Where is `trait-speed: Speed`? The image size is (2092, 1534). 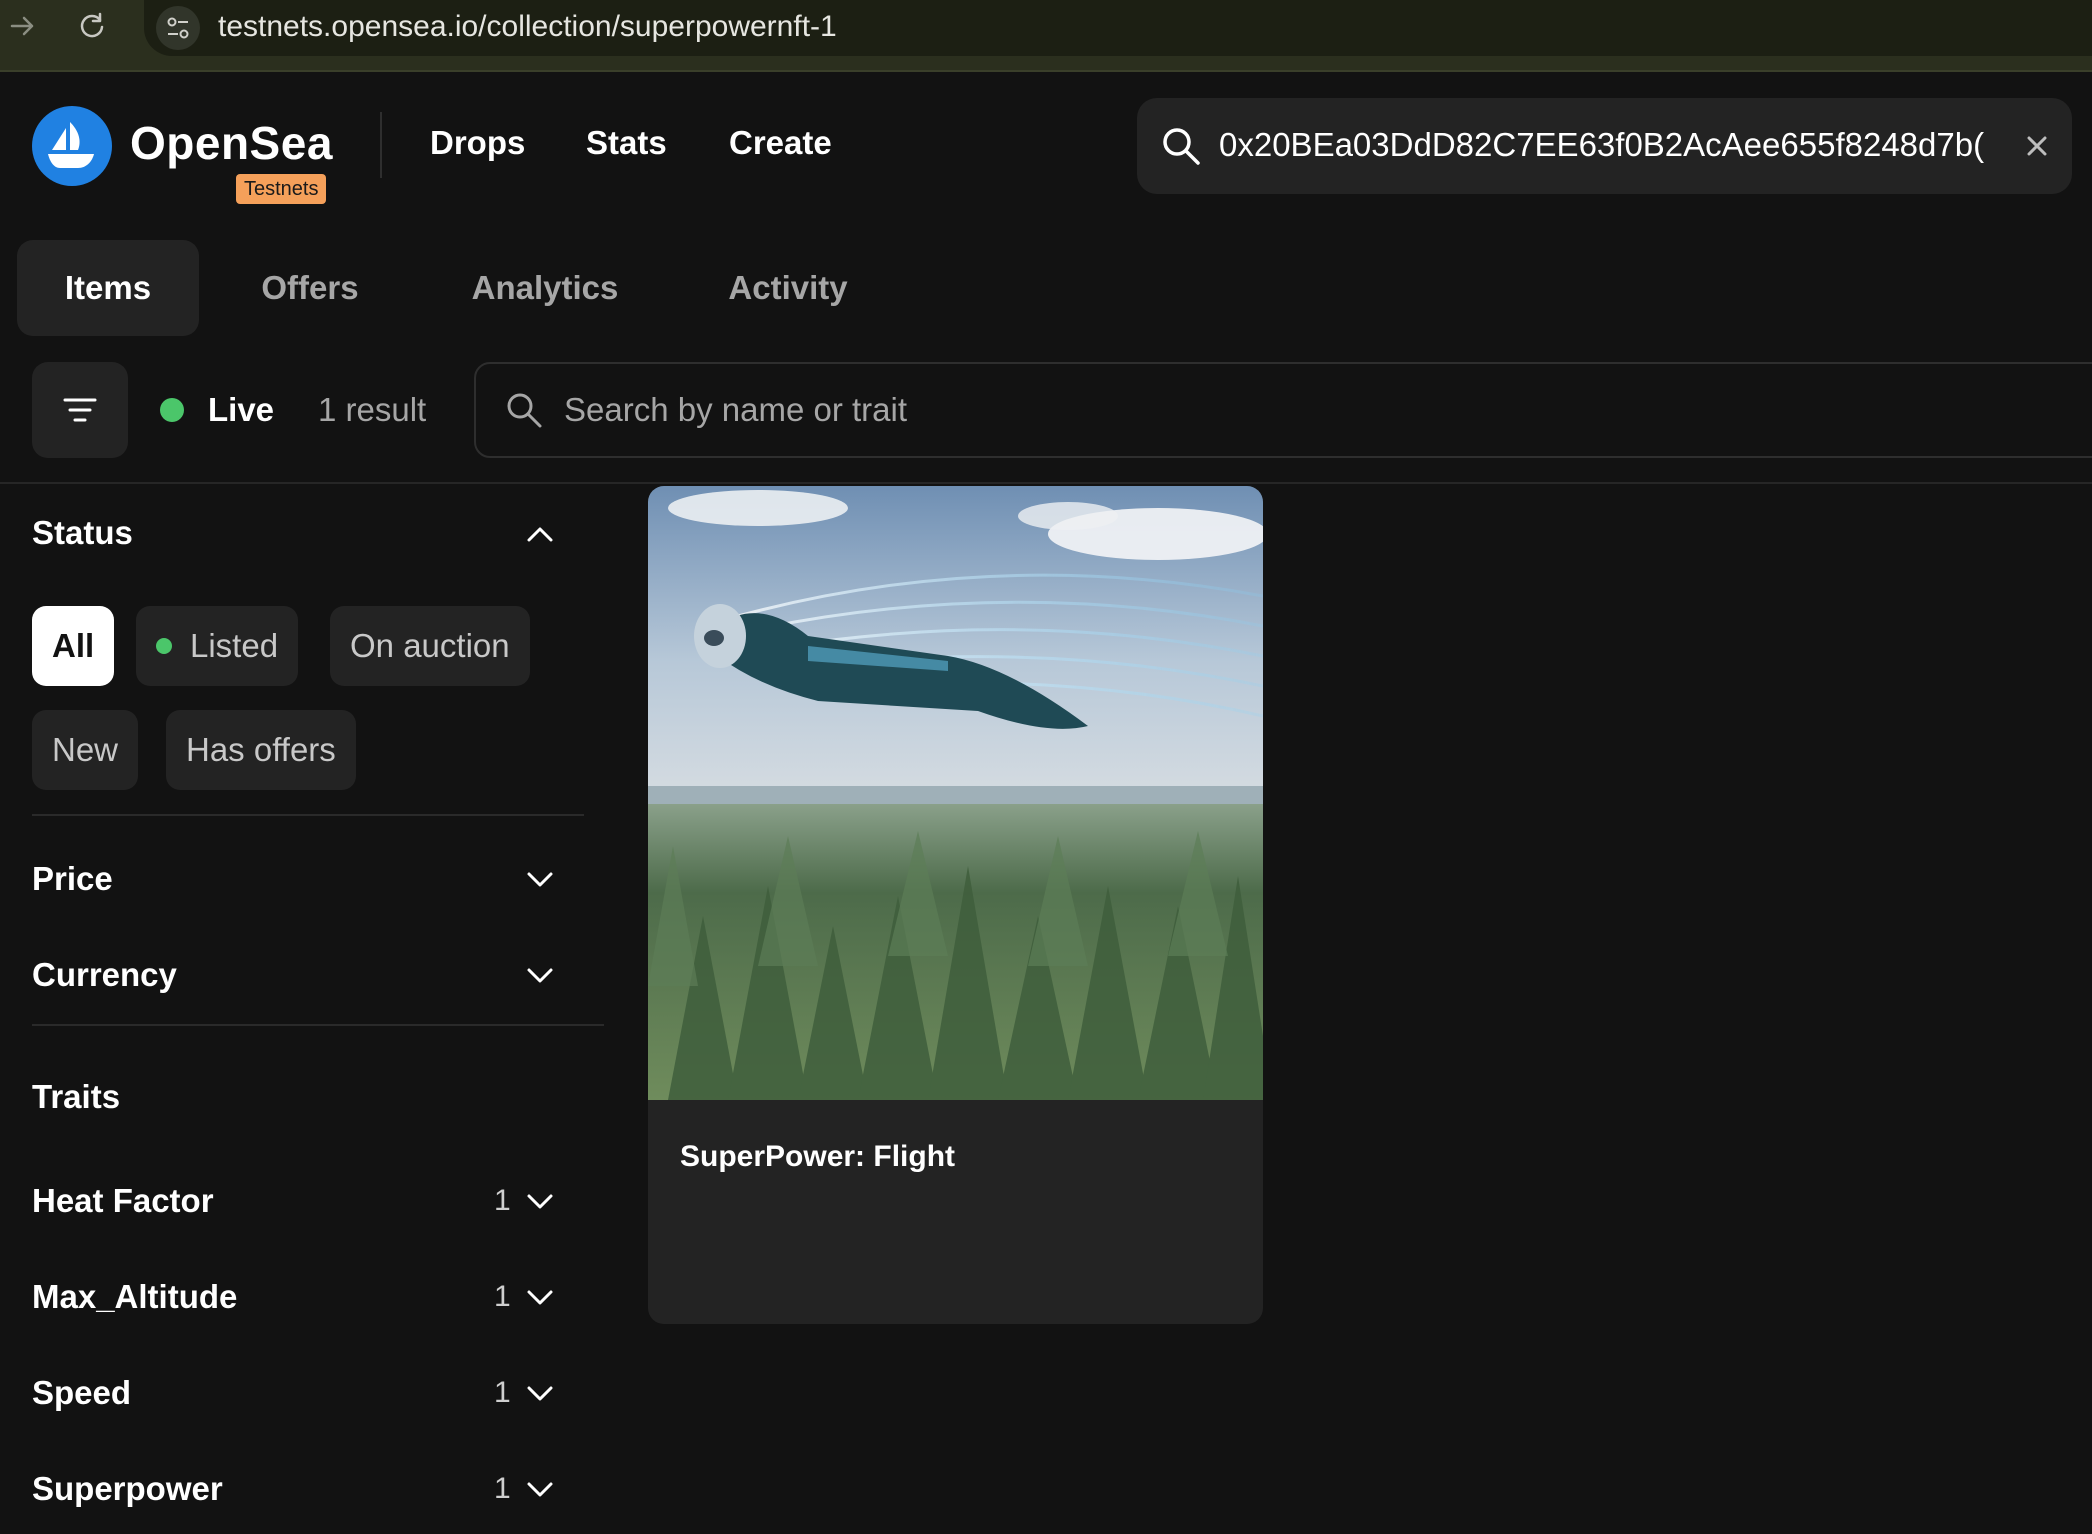
trait-speed: Speed is located at coordinates (81, 1393).